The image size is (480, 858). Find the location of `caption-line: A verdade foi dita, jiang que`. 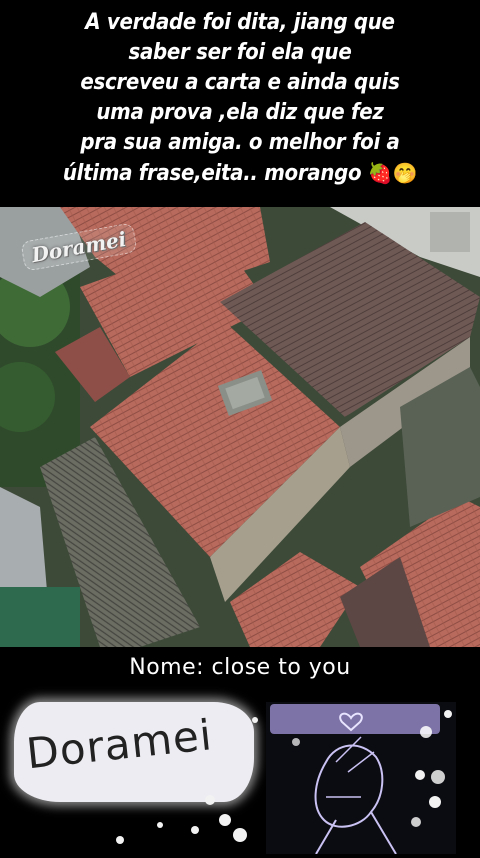

caption-line: A verdade foi dita, jiang que is located at coordinates (240, 22).